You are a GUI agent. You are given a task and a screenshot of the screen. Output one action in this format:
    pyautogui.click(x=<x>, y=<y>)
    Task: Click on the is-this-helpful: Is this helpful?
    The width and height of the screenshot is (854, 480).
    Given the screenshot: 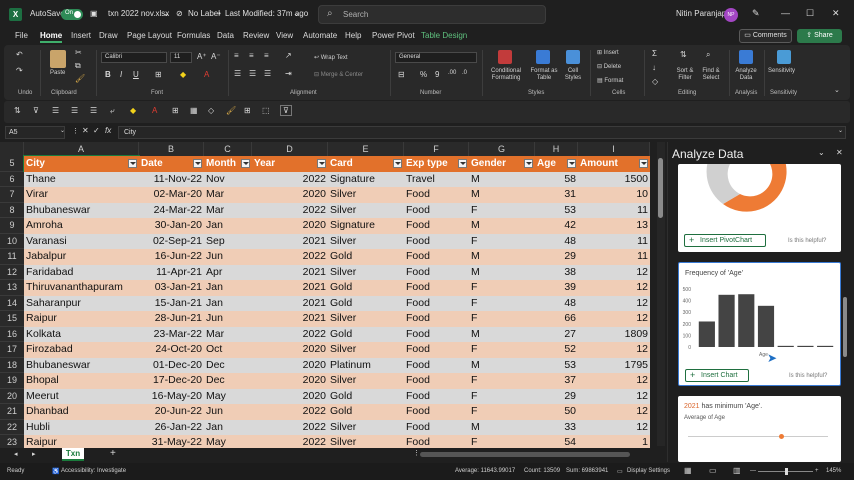 What is the action you would take?
    pyautogui.click(x=807, y=241)
    